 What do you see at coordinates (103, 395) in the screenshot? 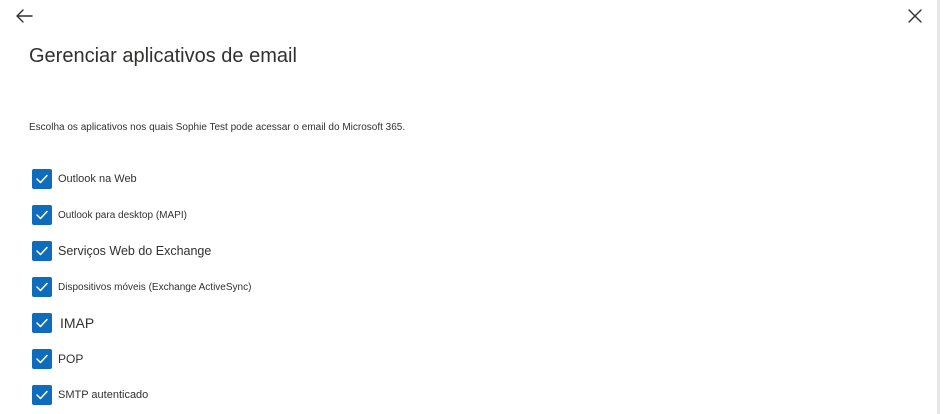
I see `option-label: SMTP autenticado` at bounding box center [103, 395].